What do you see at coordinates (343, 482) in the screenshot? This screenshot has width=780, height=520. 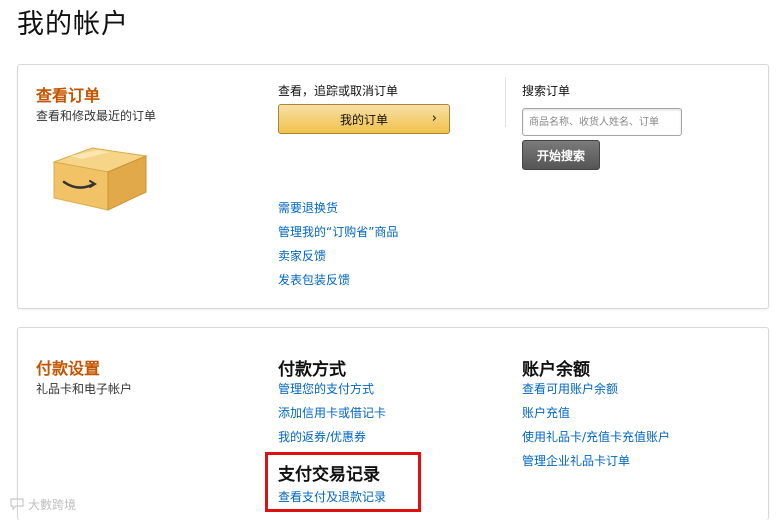 I see `highlight-annotation` at bounding box center [343, 482].